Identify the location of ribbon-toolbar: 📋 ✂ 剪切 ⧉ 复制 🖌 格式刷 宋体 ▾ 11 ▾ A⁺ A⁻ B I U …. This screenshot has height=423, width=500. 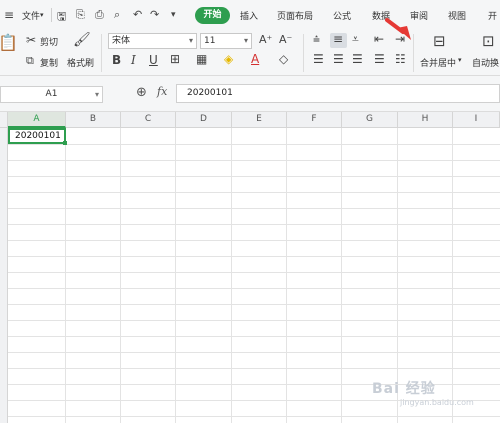
(250, 53).